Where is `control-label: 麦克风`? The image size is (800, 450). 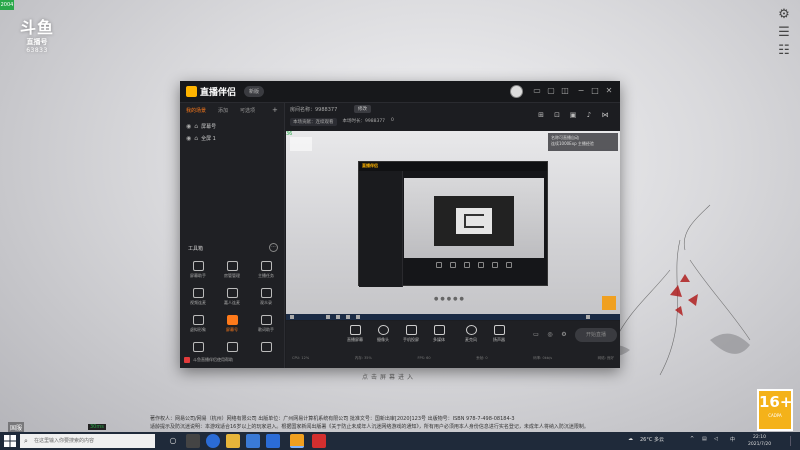
control-label: 麦克风 is located at coordinates (471, 339).